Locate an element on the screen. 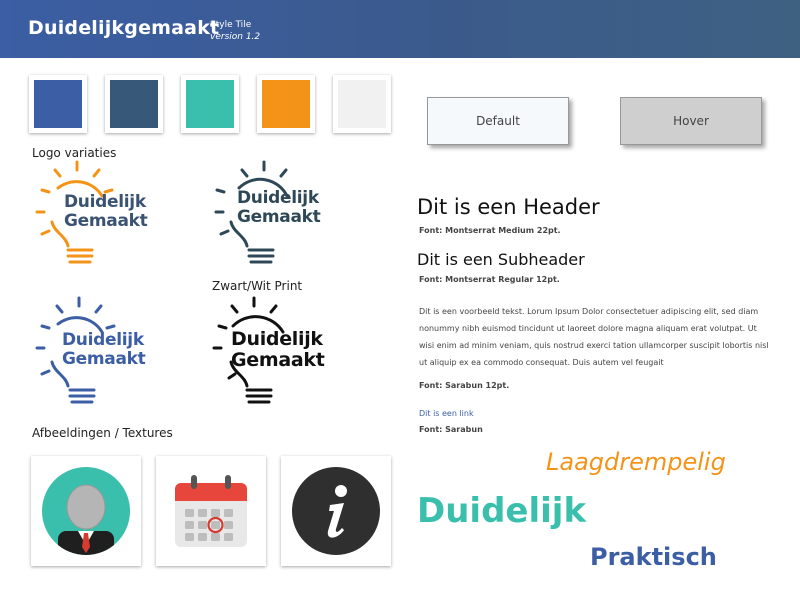 This screenshot has height=600, width=800. brand-title: Duidelijkgemaakt is located at coordinates (124, 28).